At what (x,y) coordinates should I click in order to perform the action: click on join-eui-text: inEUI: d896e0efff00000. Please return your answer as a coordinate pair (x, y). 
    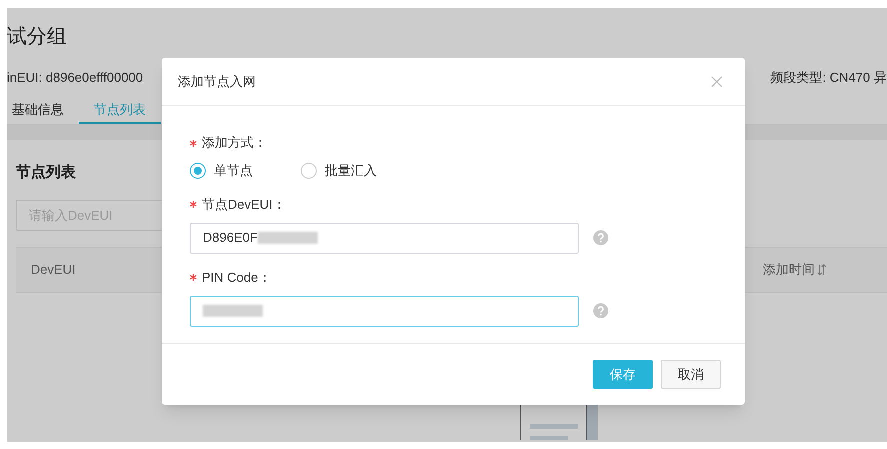
    Looking at the image, I should click on (75, 77).